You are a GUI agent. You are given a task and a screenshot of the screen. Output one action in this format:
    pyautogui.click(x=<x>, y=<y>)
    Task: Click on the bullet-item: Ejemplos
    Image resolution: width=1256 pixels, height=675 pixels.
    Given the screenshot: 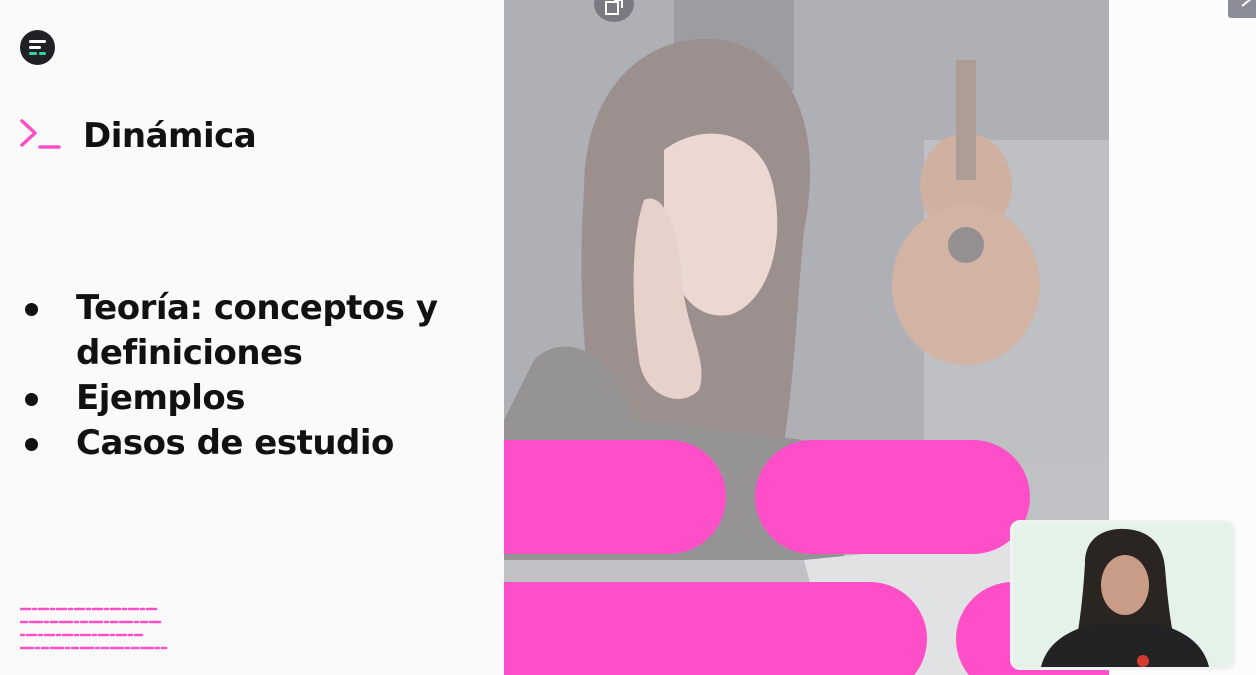 What is the action you would take?
    pyautogui.click(x=242, y=398)
    